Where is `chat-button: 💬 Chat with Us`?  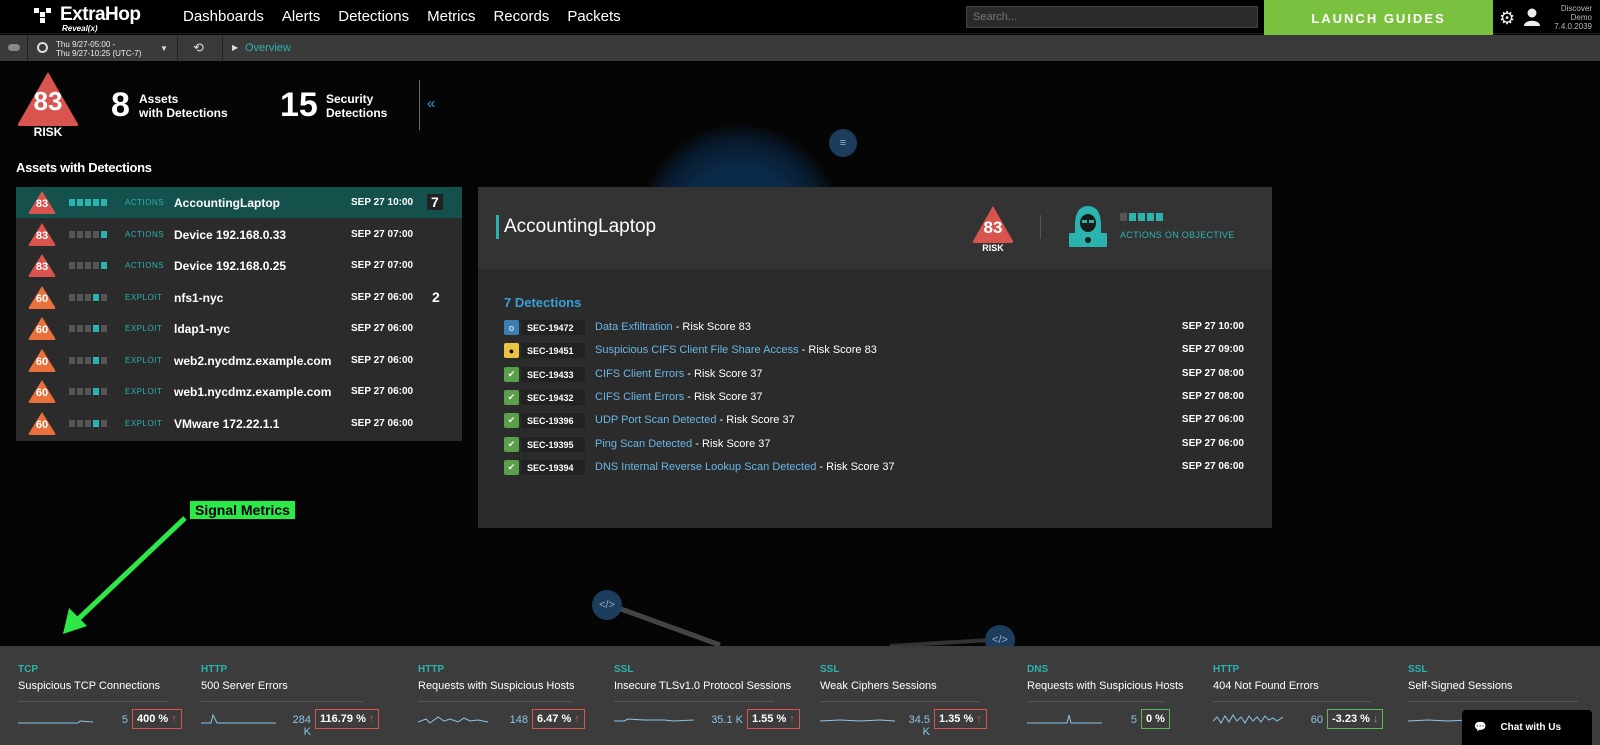
chat-button: 💬 Chat with Us is located at coordinates (1527, 727).